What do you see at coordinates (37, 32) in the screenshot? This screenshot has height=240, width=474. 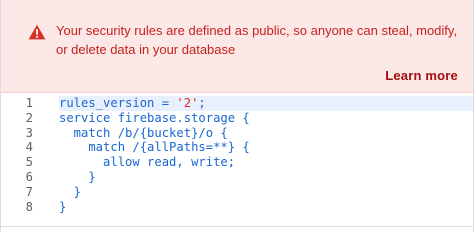 I see `warning-icon` at bounding box center [37, 32].